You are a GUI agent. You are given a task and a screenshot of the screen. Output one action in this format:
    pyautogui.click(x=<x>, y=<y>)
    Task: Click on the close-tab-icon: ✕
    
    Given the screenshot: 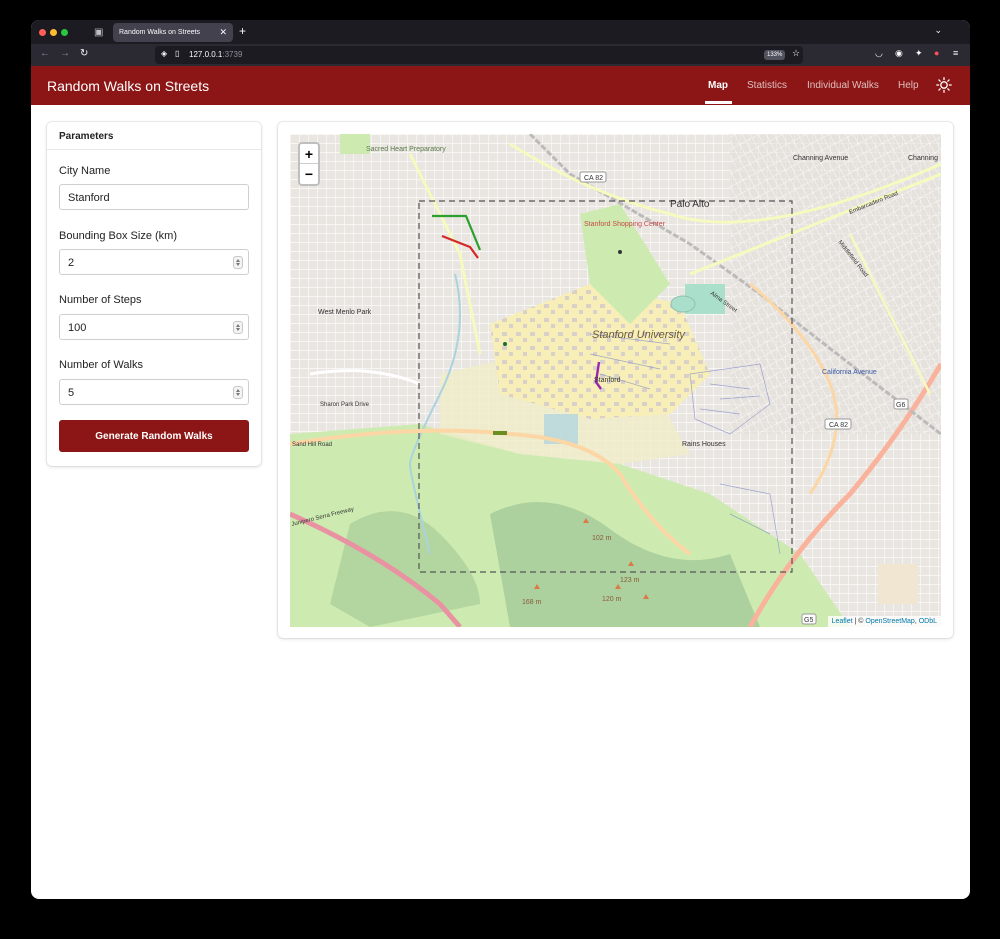 What is the action you would take?
    pyautogui.click(x=223, y=32)
    